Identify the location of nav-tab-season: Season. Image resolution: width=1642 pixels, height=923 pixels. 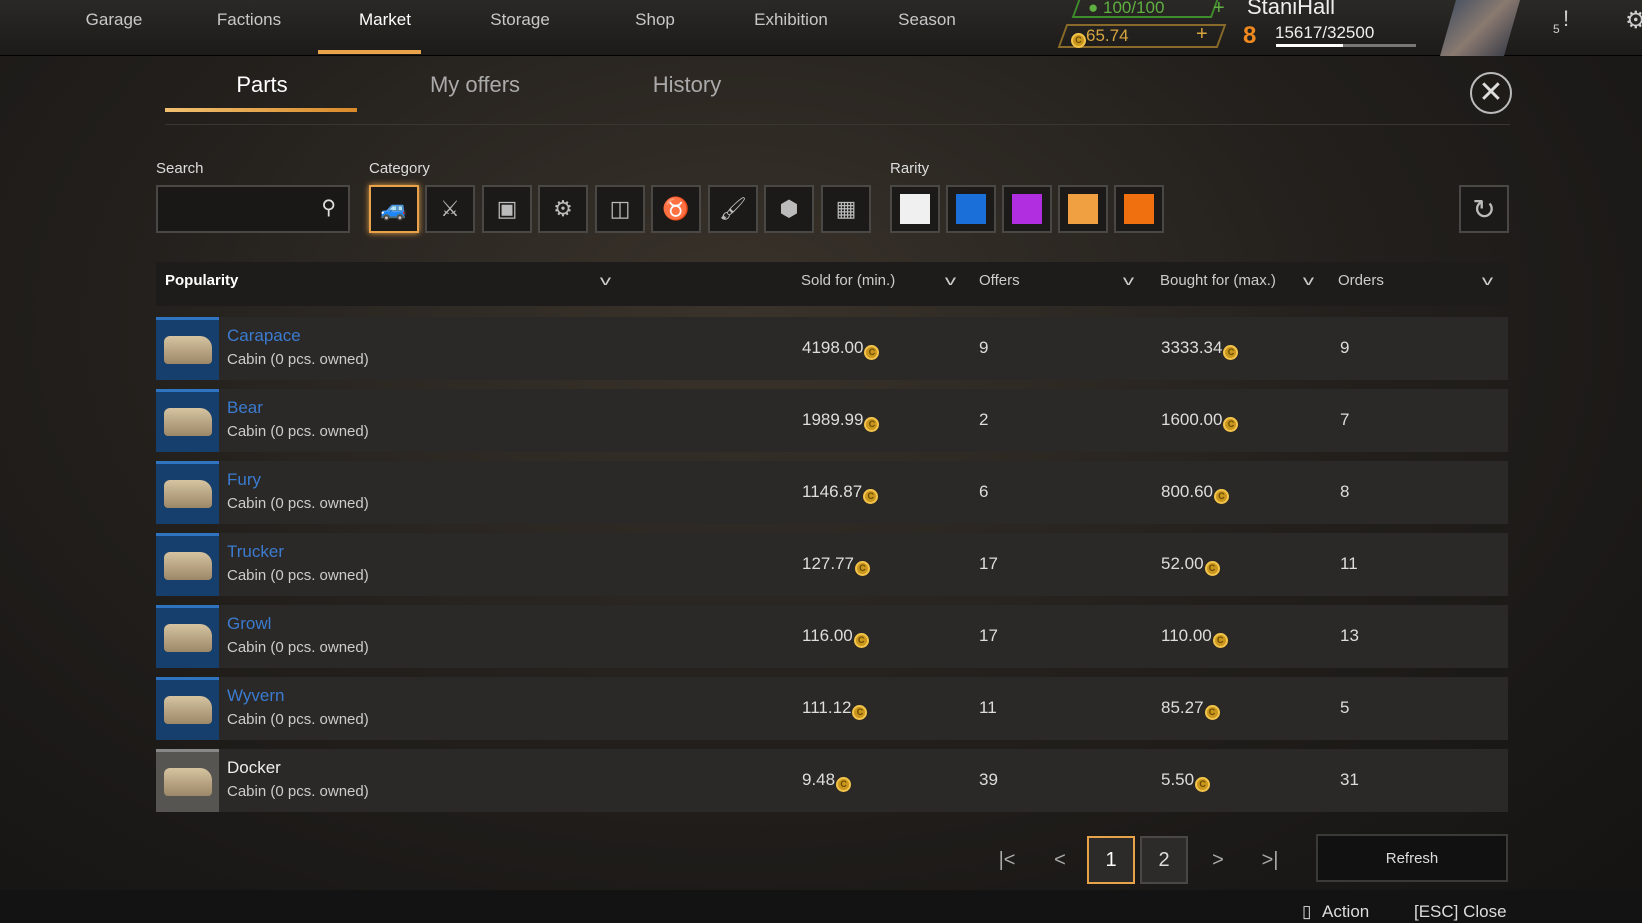
(927, 20).